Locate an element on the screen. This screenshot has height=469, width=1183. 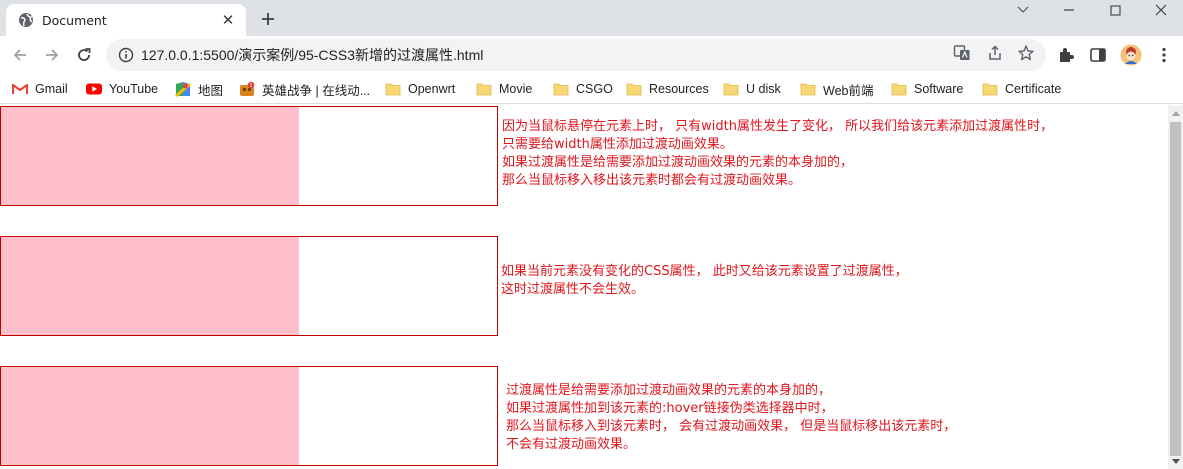
forward-arrow-icon is located at coordinates (52, 55).